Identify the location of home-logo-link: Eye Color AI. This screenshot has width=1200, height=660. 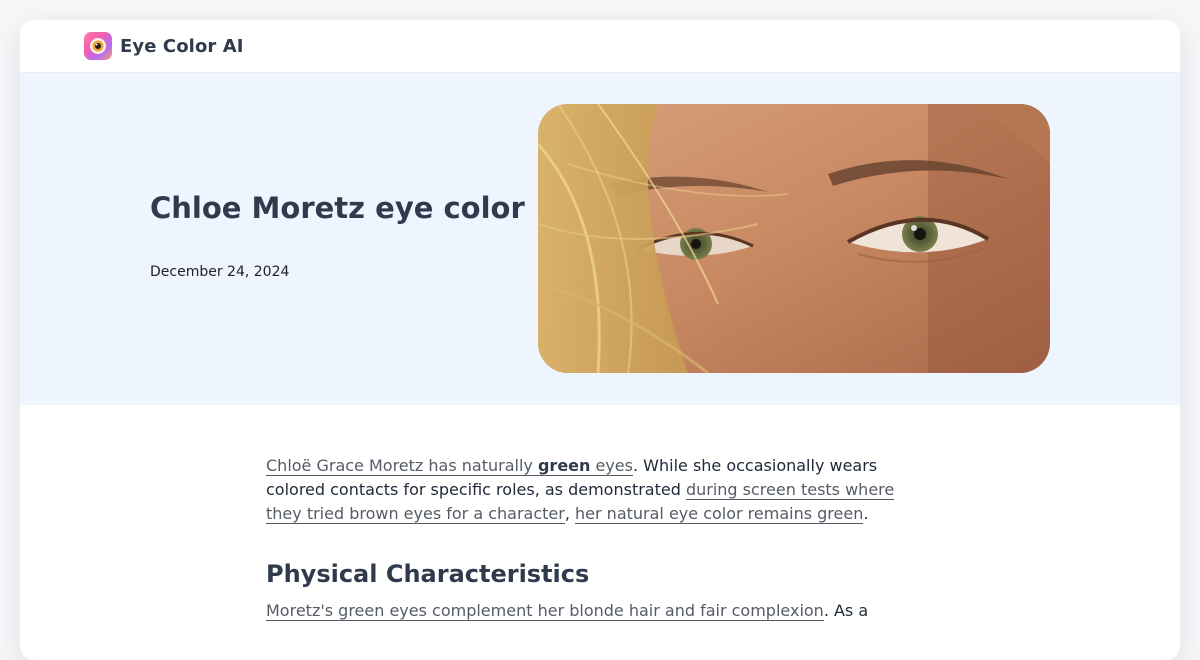
(164, 46).